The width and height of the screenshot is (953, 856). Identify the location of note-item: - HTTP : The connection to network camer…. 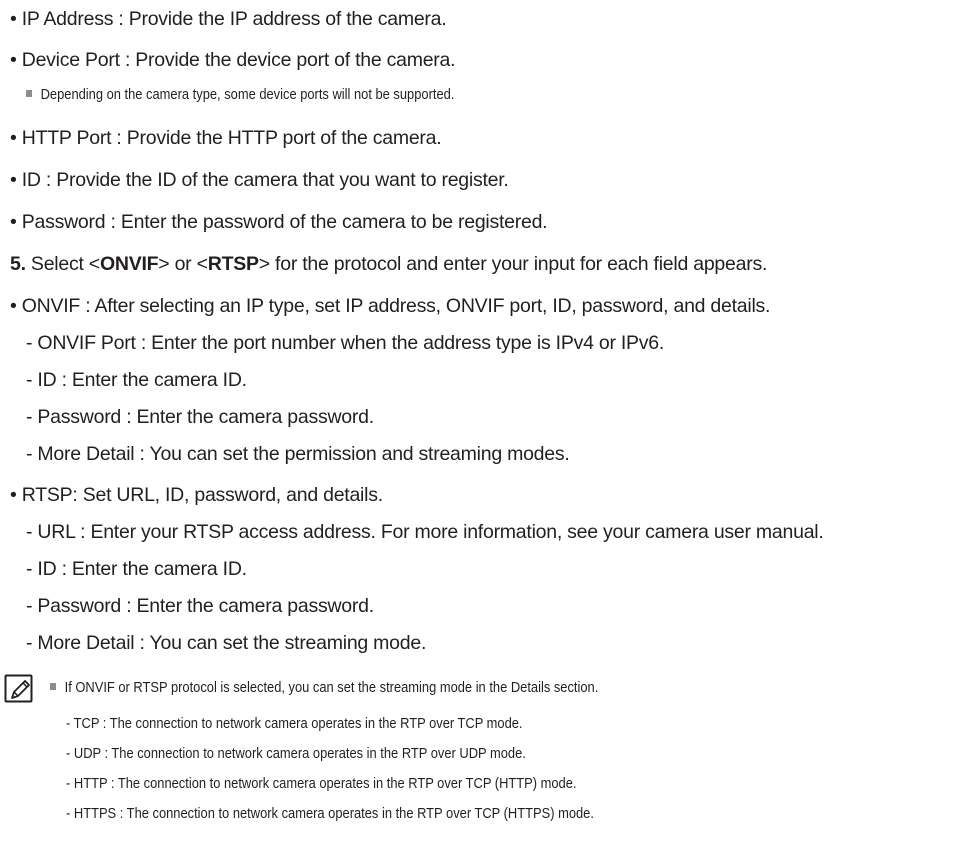
(321, 783).